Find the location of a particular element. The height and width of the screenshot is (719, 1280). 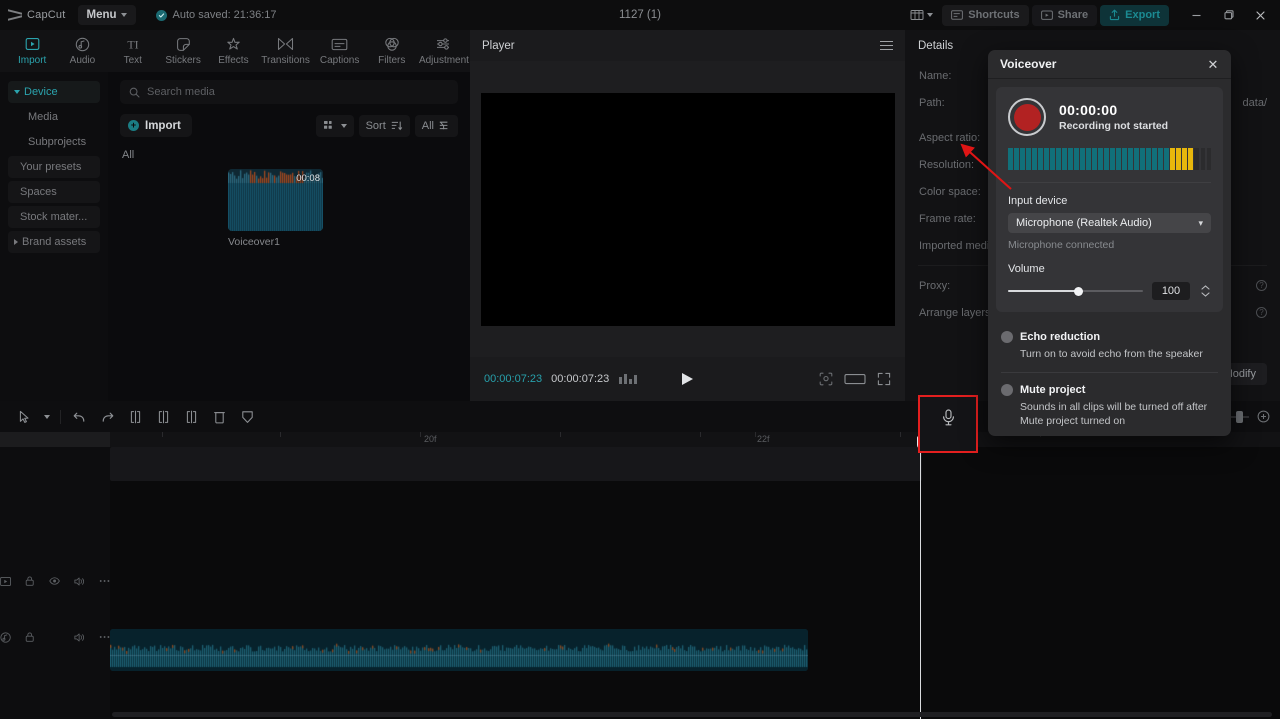

search-media-bar: Search media is located at coordinates (289, 92).